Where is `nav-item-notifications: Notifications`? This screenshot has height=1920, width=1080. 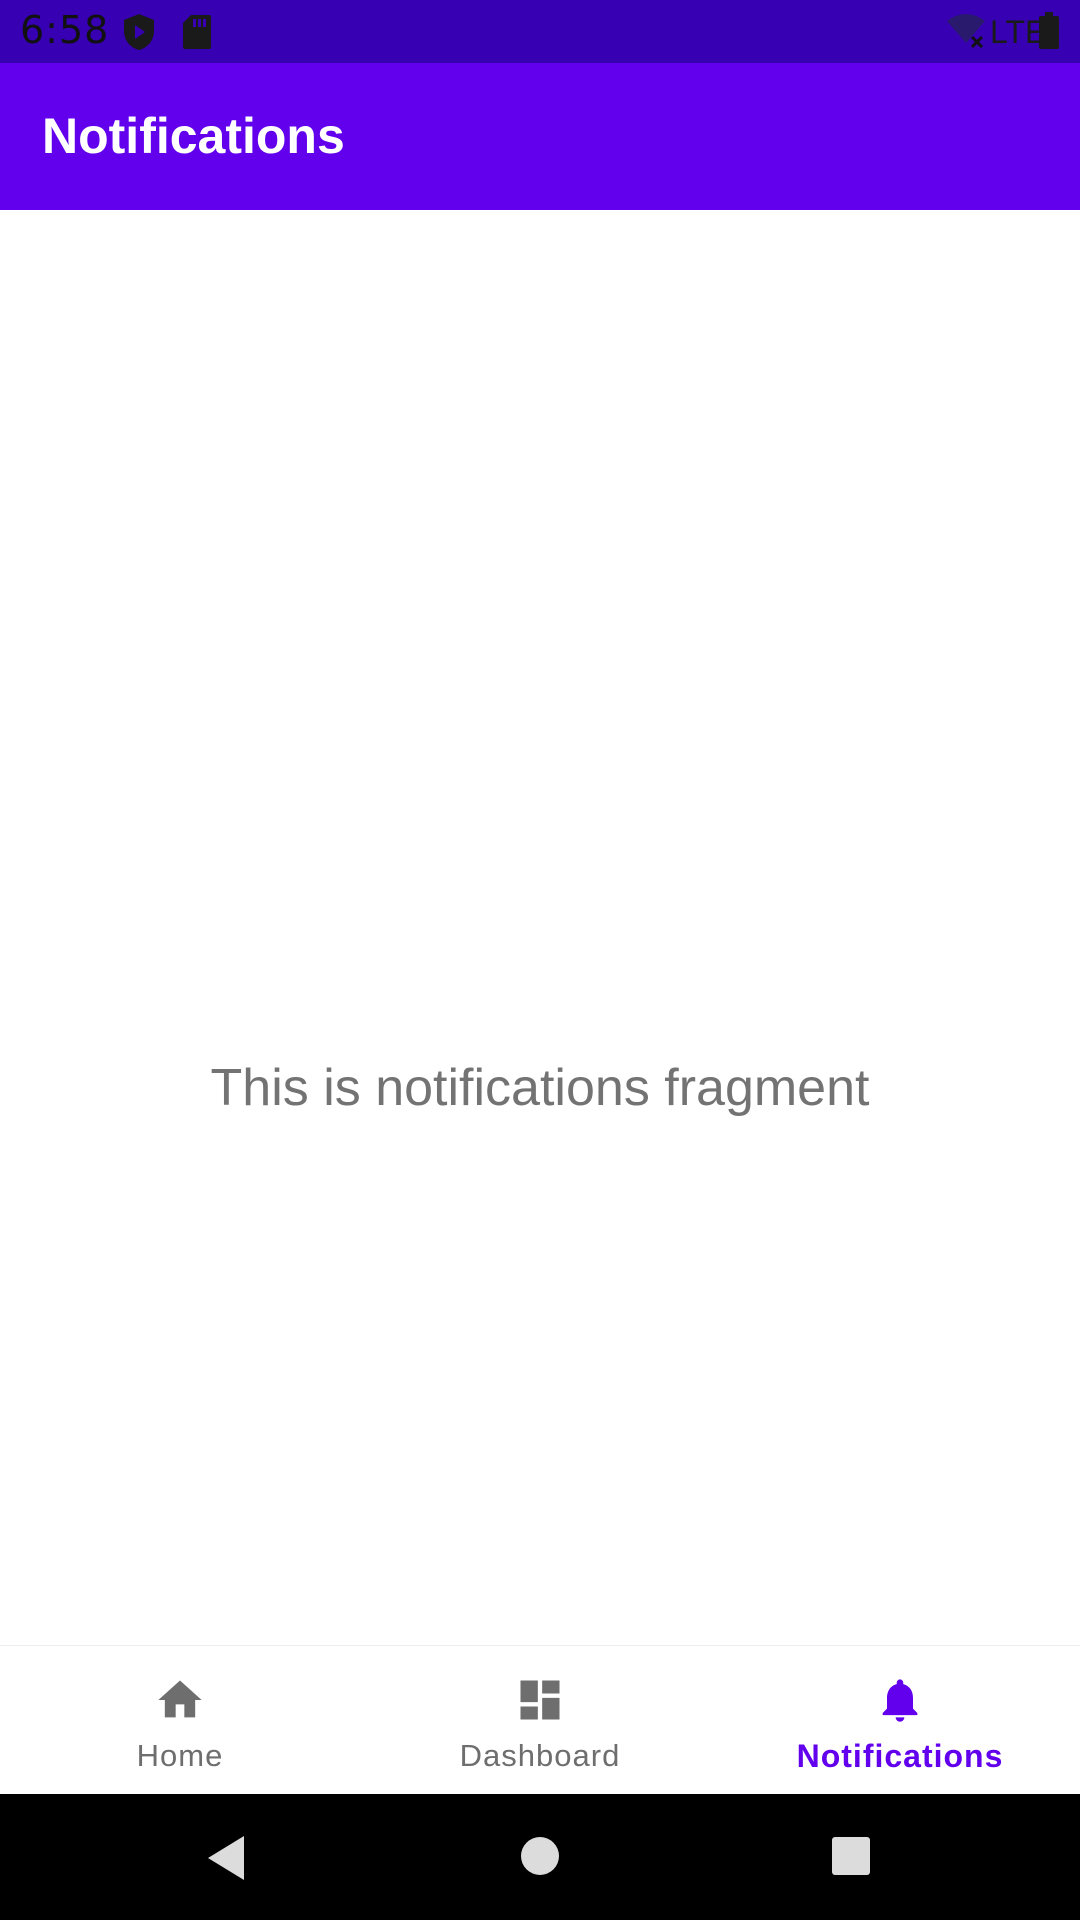
nav-item-notifications: Notifications is located at coordinates (900, 1720).